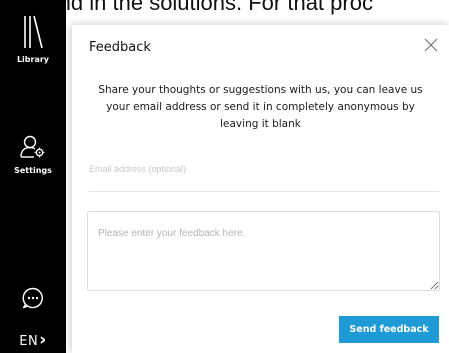  I want to click on sidebar-item-library: Library, so click(33, 39).